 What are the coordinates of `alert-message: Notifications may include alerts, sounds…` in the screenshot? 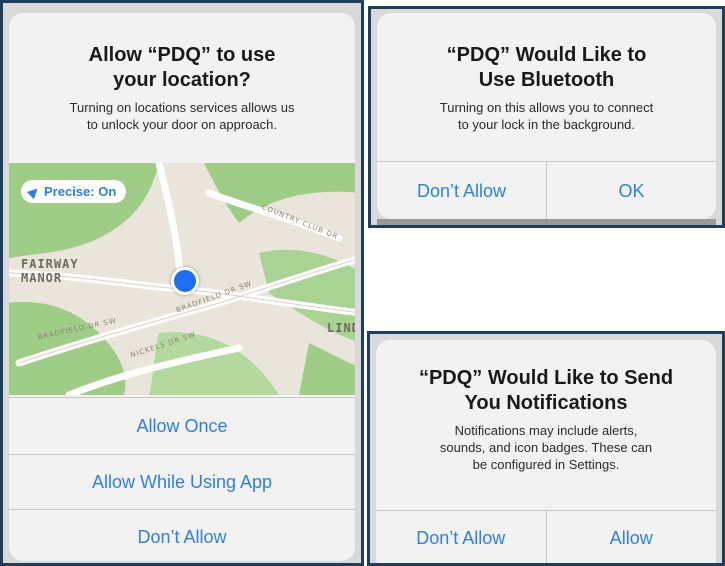 It's located at (546, 447).